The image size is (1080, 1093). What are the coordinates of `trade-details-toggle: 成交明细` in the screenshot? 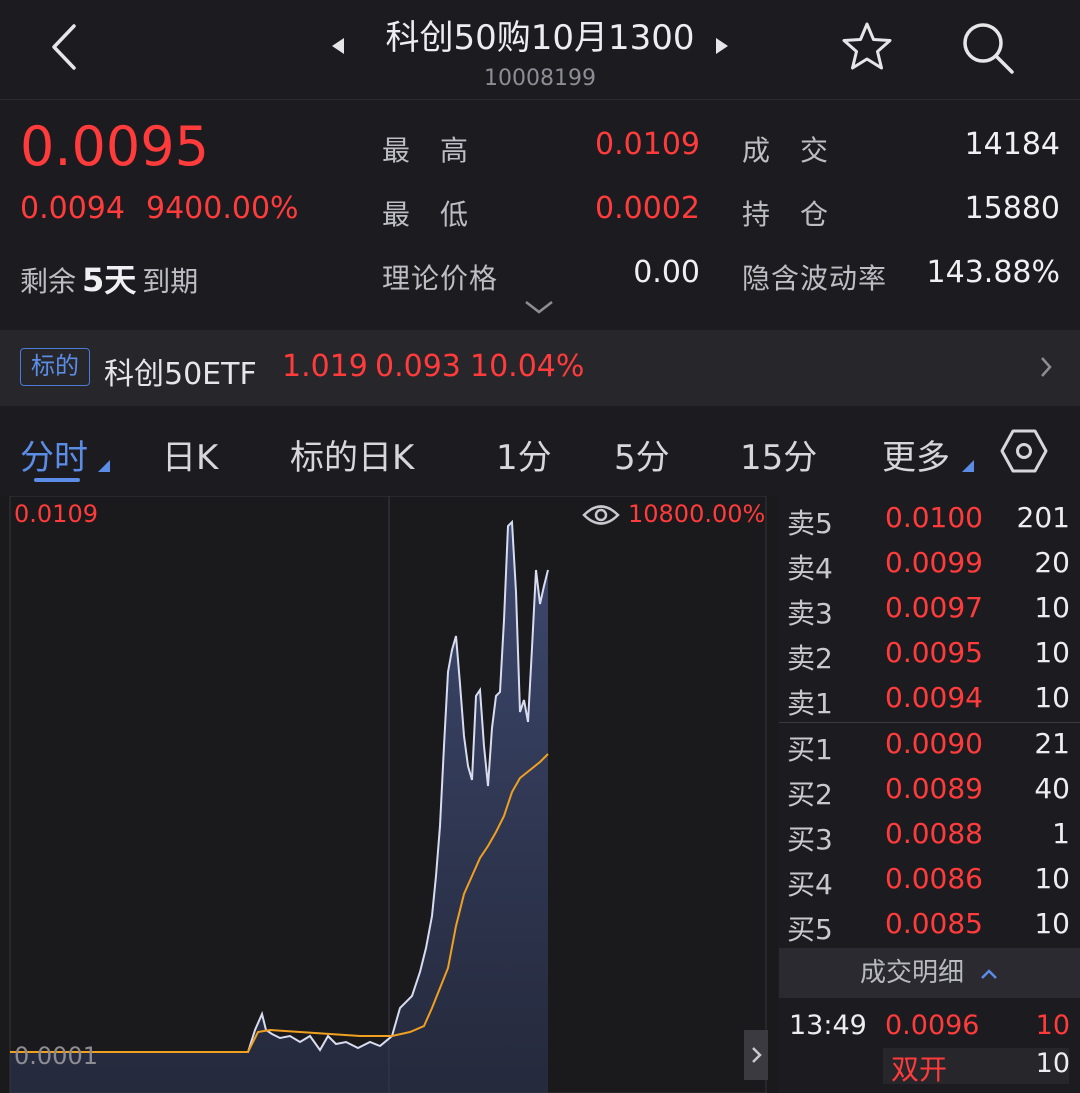 It's located at (929, 973).